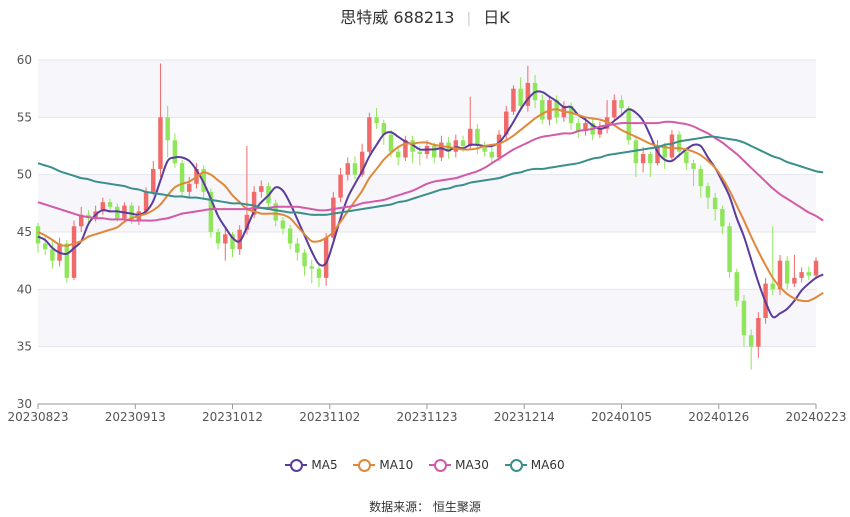 The width and height of the screenshot is (850, 517). Describe the element at coordinates (815, 417) in the screenshot. I see `x-tick-label: 20240223` at that location.